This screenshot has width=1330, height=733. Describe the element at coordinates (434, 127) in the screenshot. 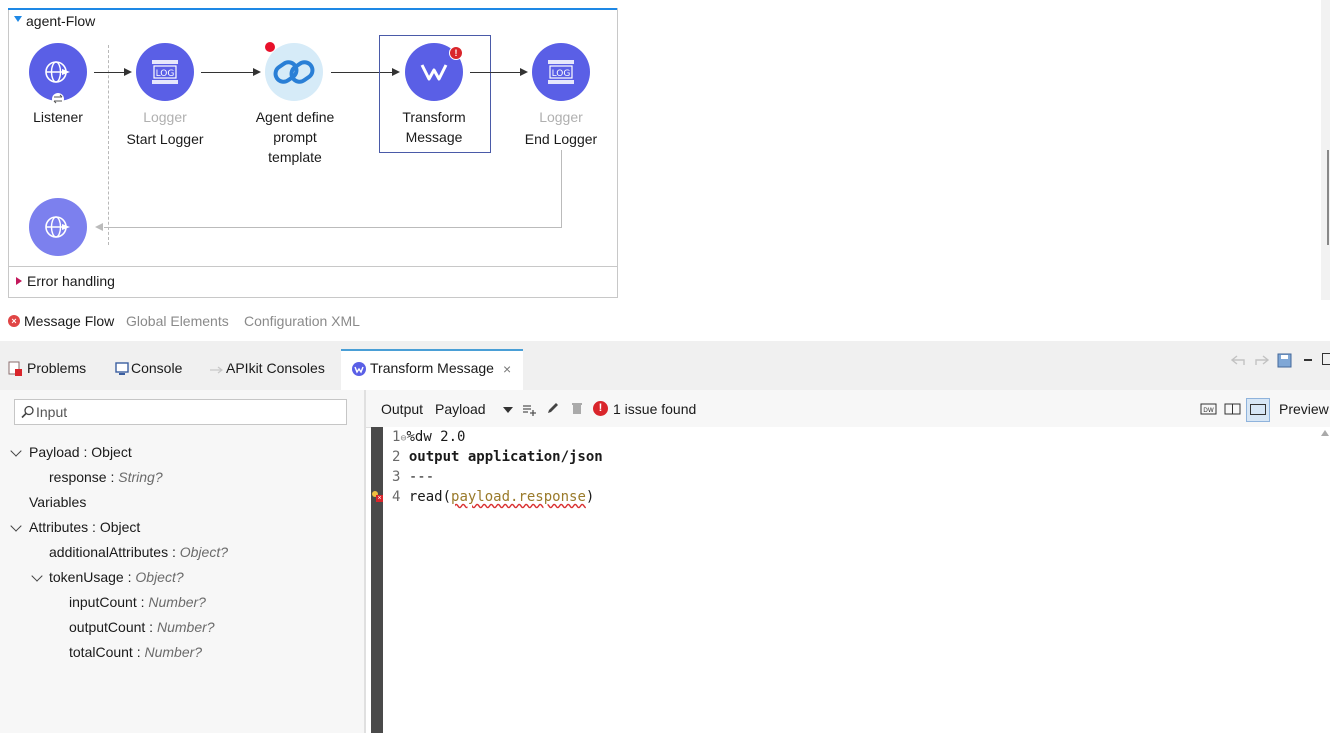

I see `transform-label: Transform Message` at that location.